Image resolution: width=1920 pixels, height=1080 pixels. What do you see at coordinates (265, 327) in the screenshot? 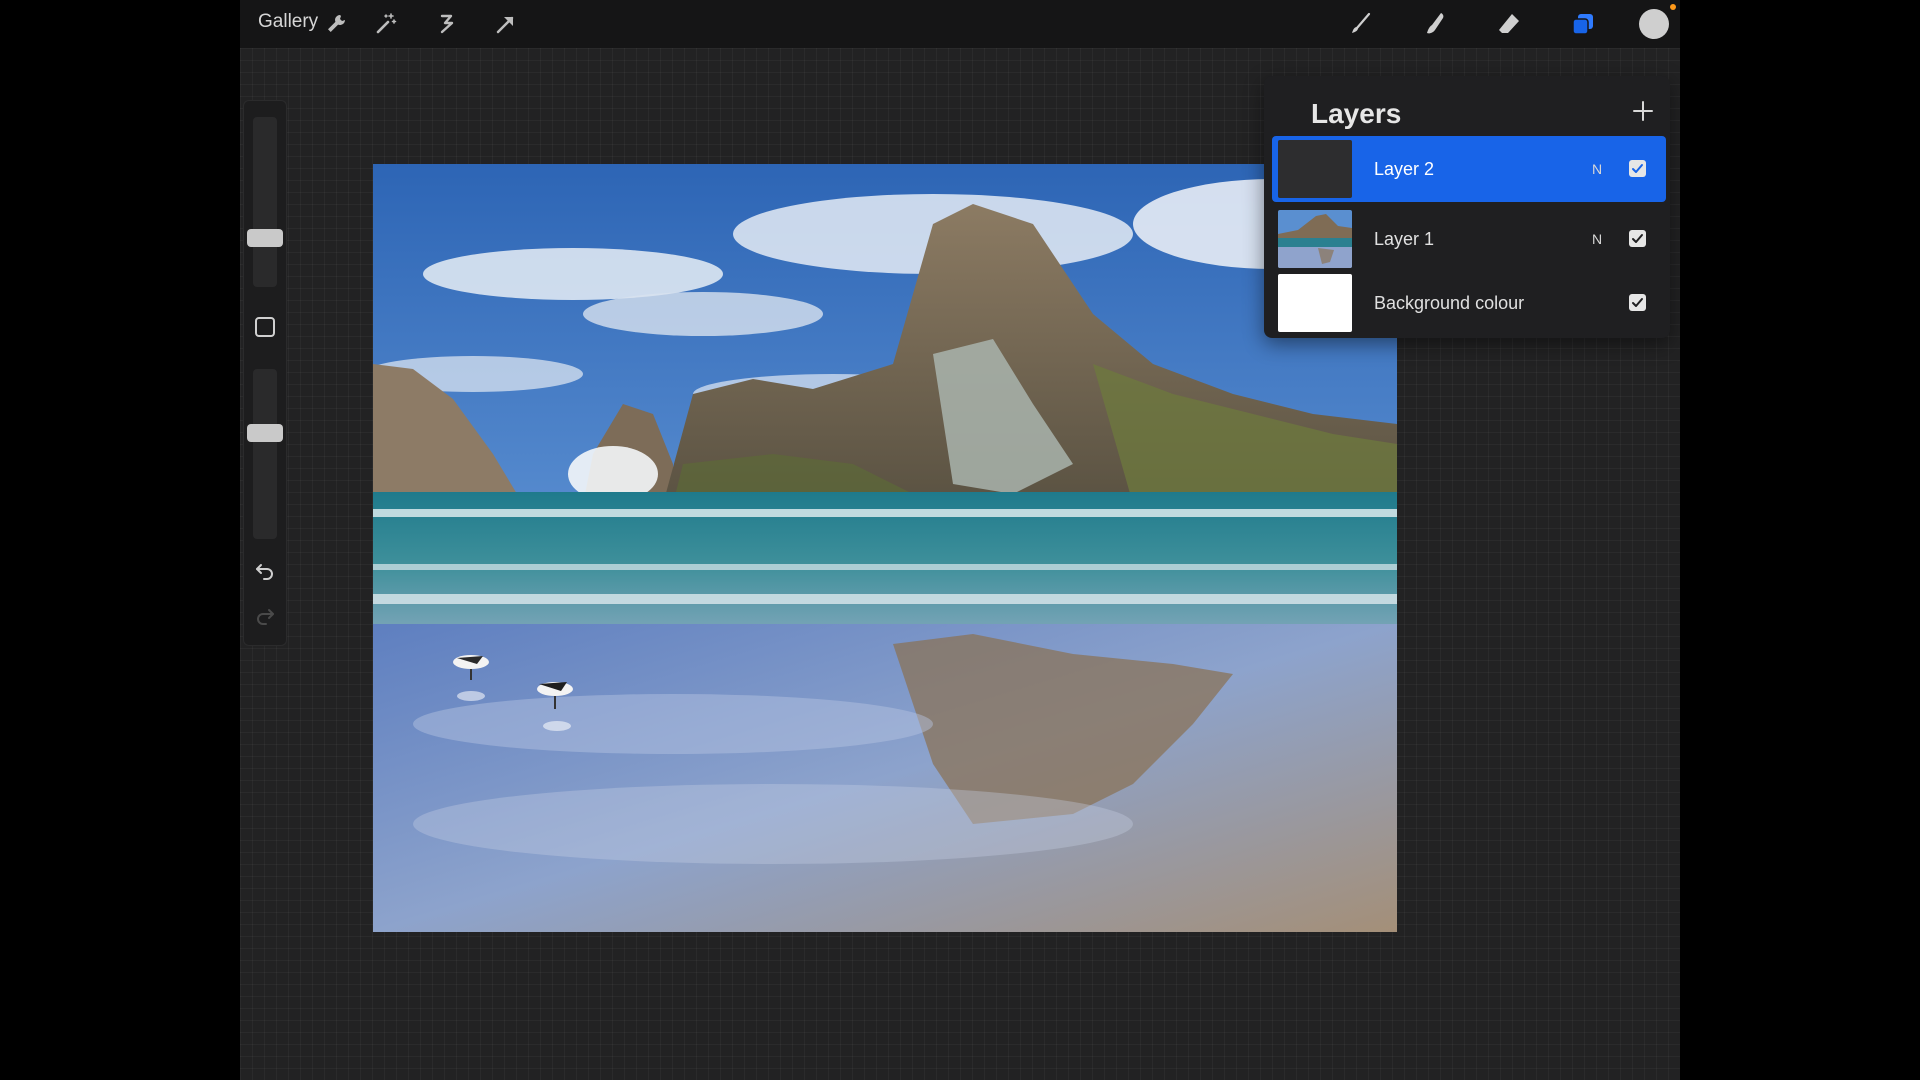
I see `modify-square-icon` at bounding box center [265, 327].